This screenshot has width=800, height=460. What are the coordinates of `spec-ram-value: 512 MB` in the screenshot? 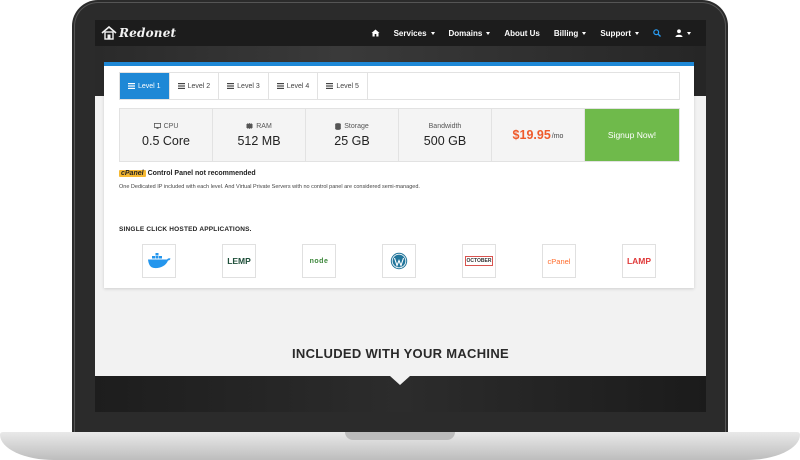 It's located at (259, 140).